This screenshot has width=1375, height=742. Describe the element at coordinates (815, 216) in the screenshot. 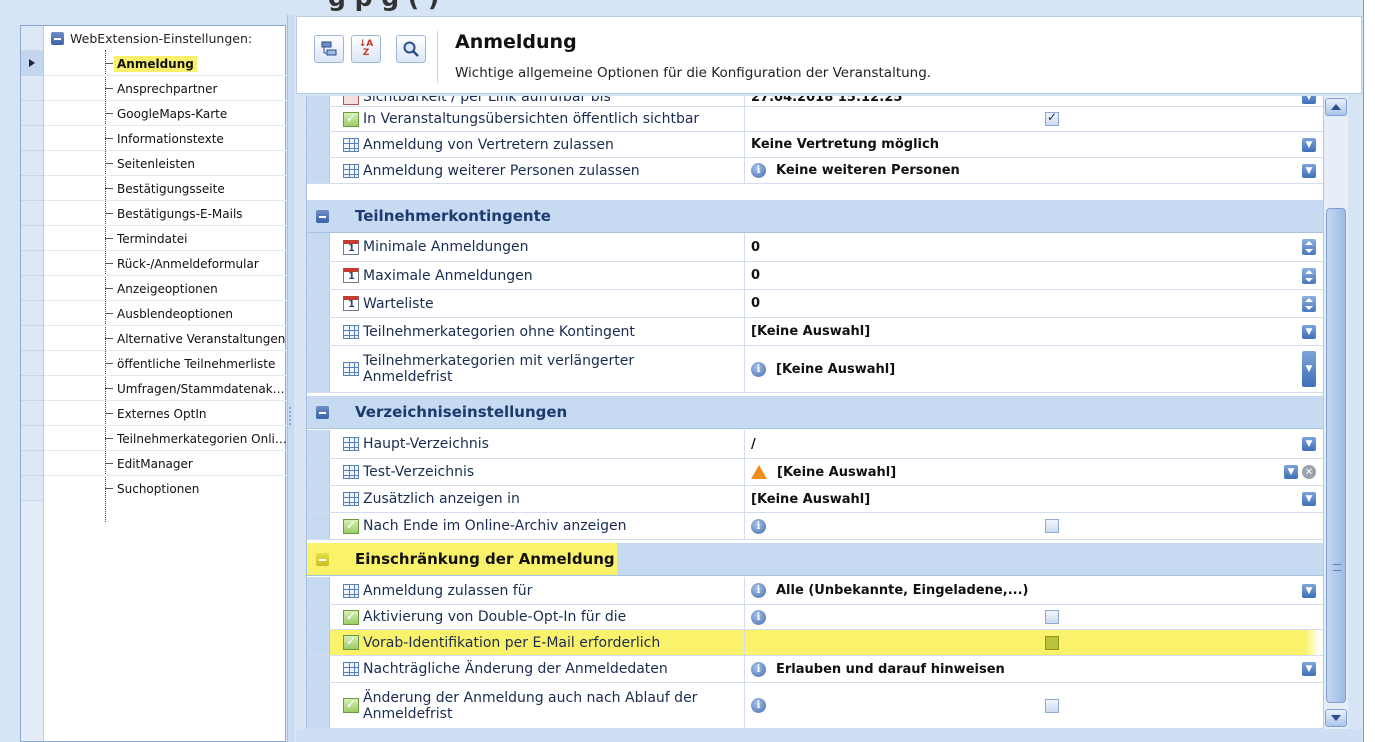

I see `category-teilnehmerkontingente: Teilnehmerkontingente` at that location.